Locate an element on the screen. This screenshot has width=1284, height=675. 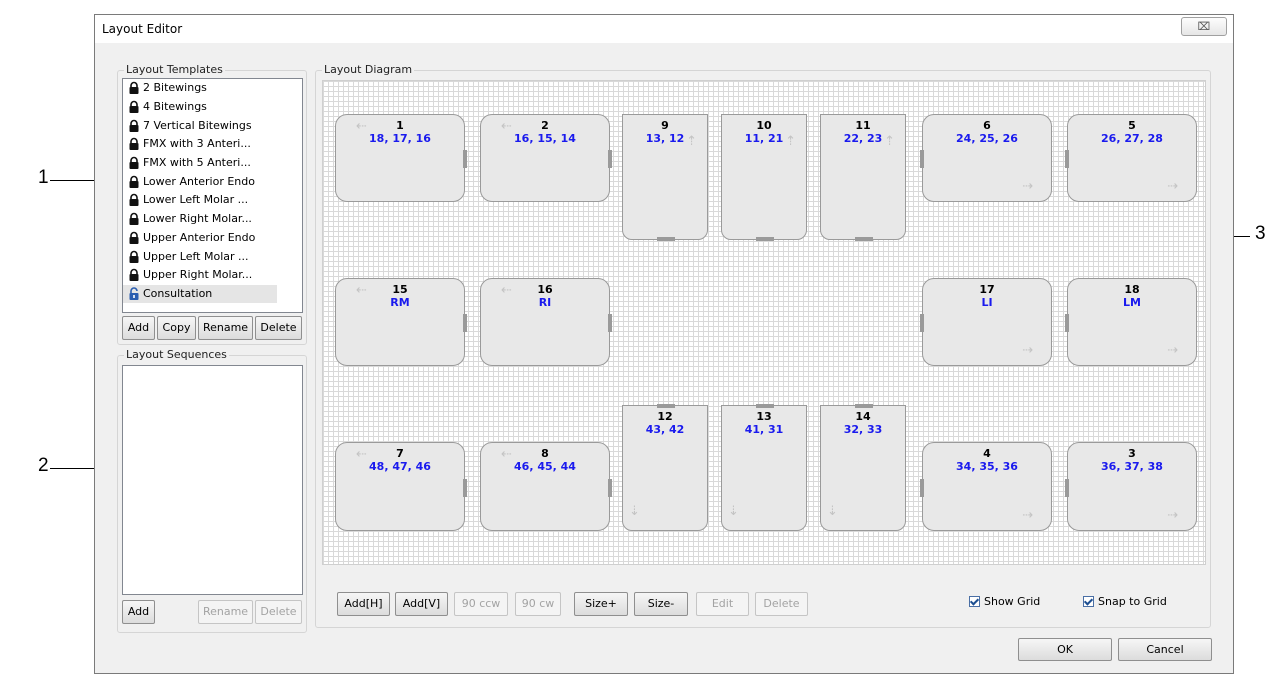
template-item-label: 4 Bitewings is located at coordinates (175, 107).